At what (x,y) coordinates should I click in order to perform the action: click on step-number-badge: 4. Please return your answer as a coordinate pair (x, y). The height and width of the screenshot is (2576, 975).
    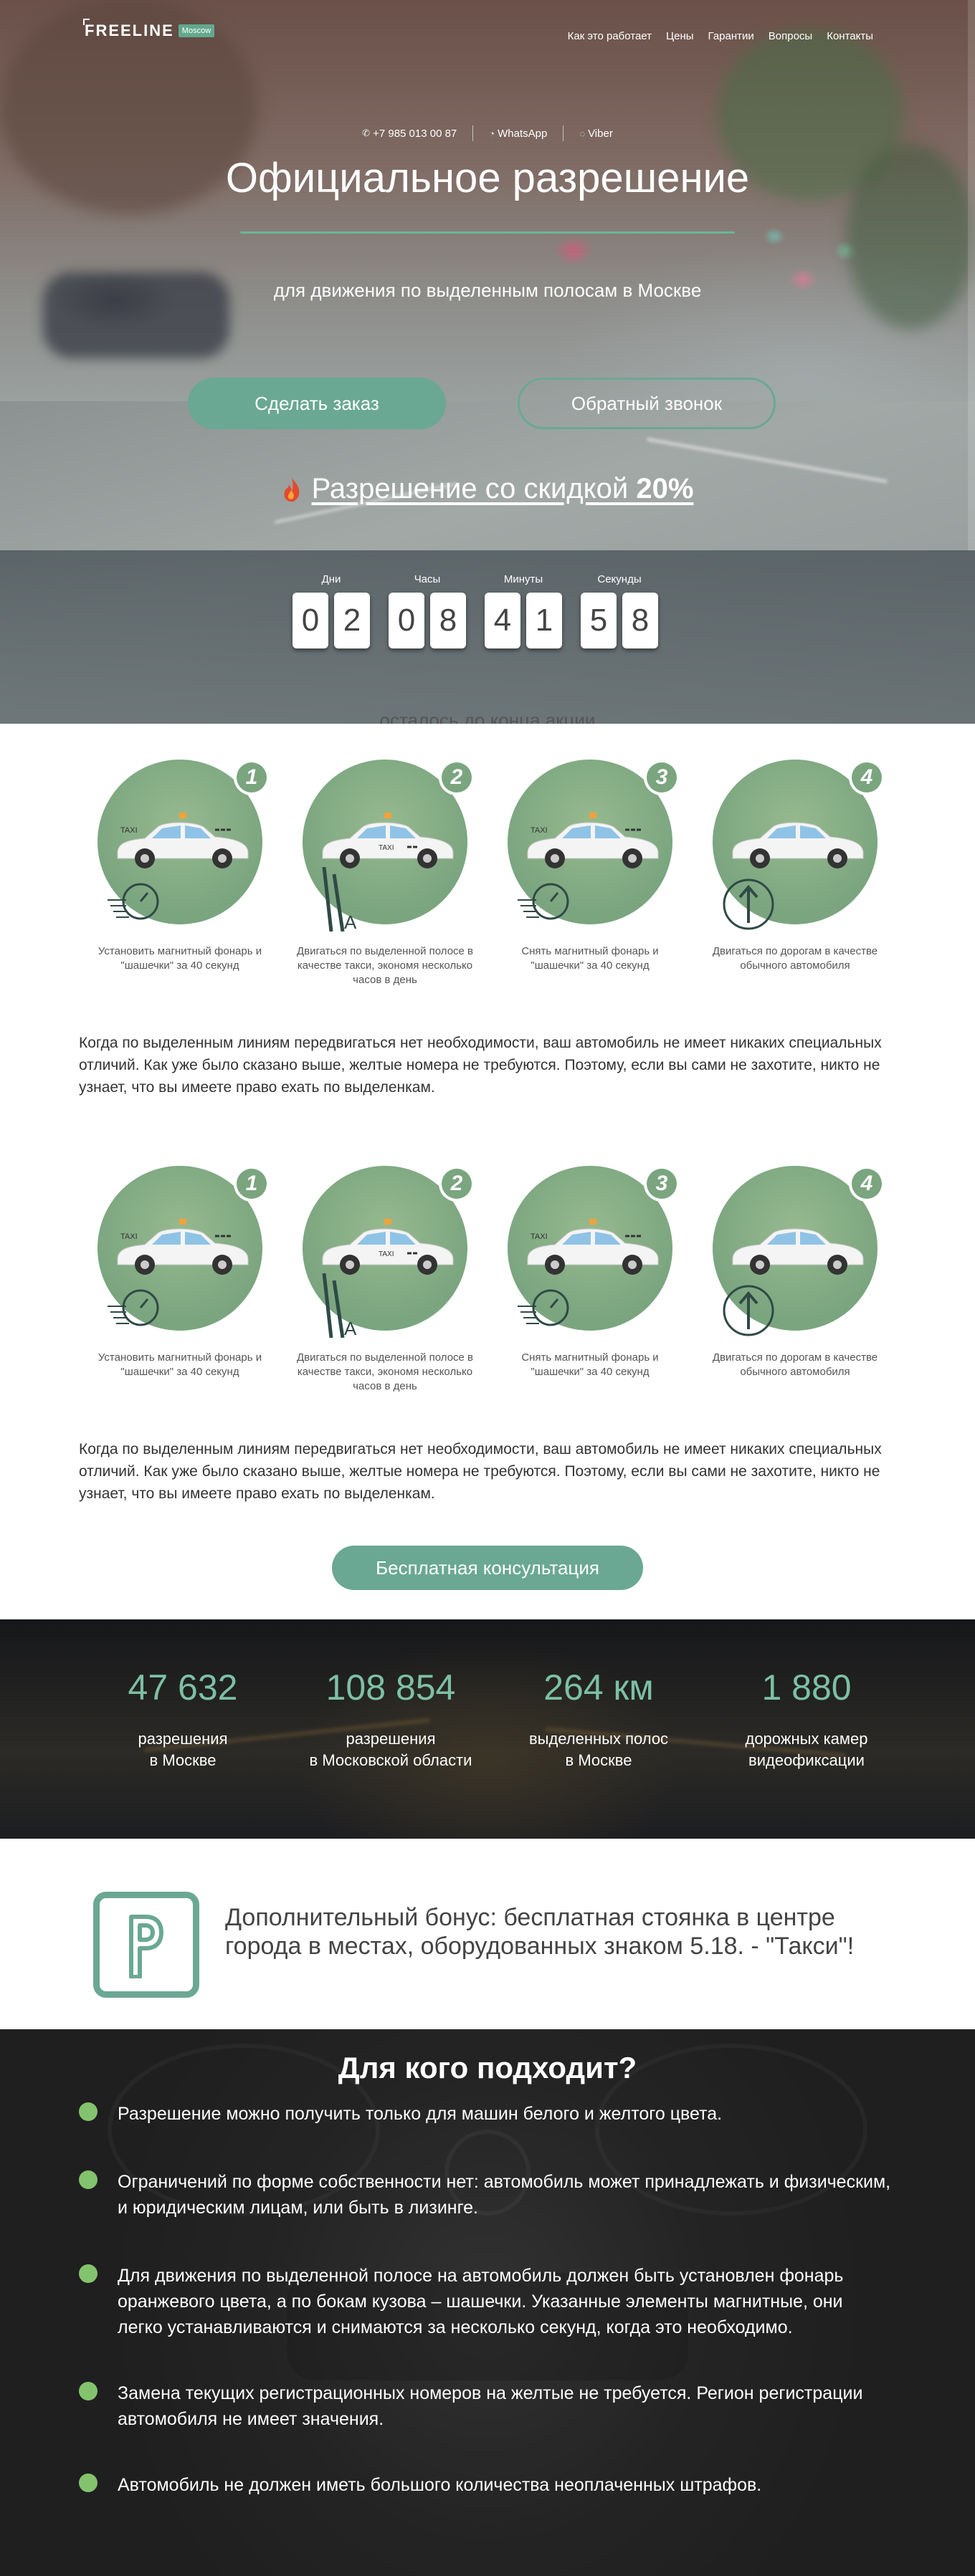
    Looking at the image, I should click on (867, 777).